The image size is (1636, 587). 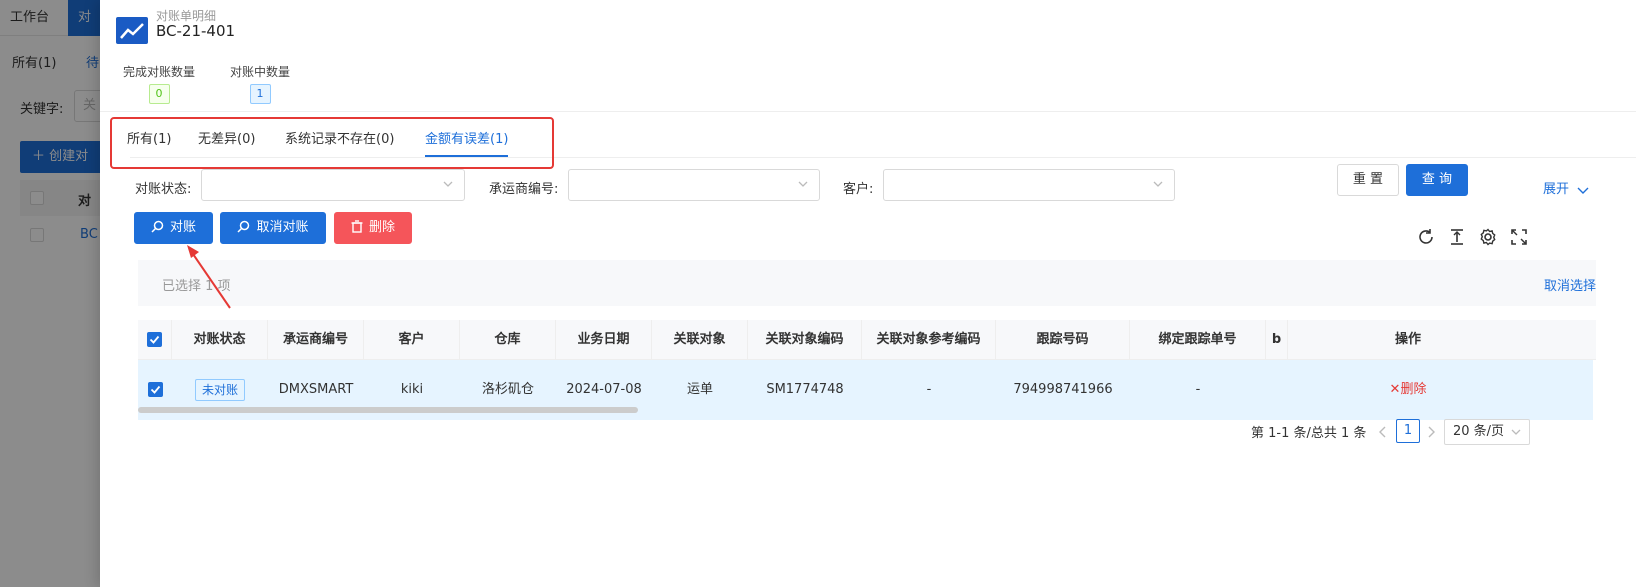 What do you see at coordinates (132, 30) in the screenshot?
I see `chart-line-icon` at bounding box center [132, 30].